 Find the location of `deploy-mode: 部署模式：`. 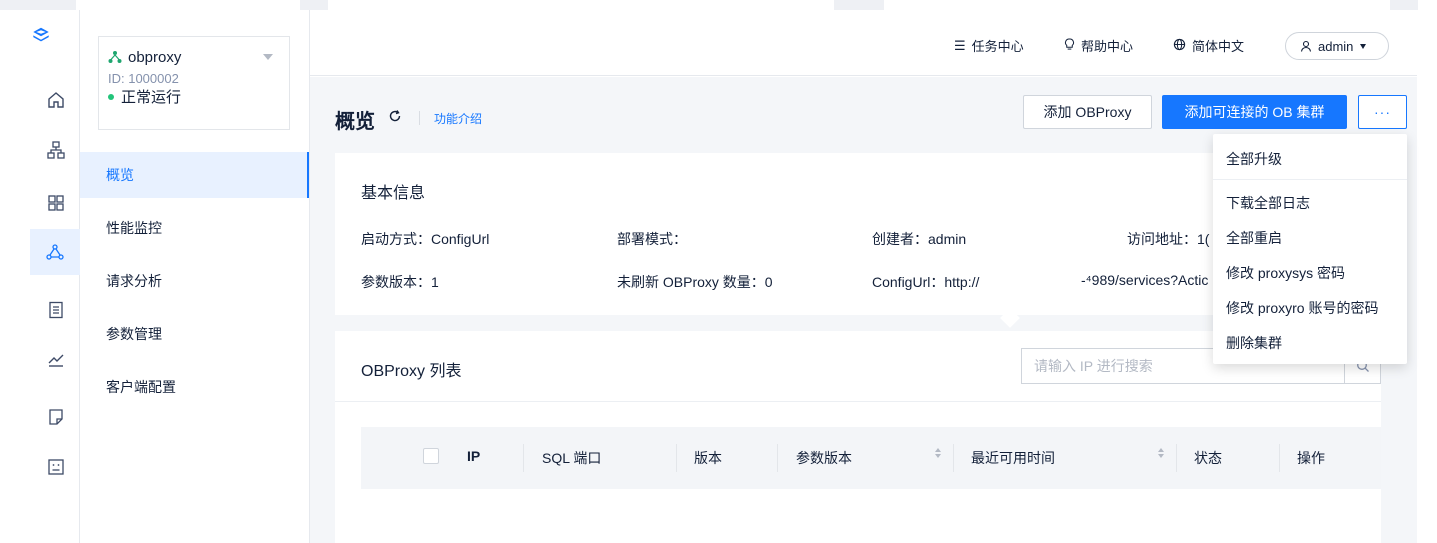

deploy-mode: 部署模式： is located at coordinates (652, 239).